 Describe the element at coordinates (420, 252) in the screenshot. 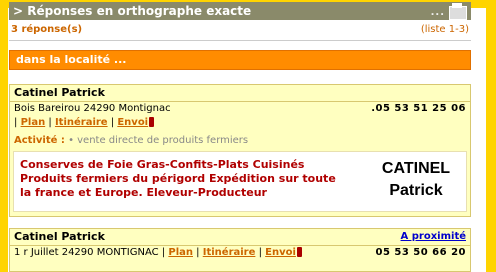

I see `listing-phone: 05 53 50 66 20` at that location.